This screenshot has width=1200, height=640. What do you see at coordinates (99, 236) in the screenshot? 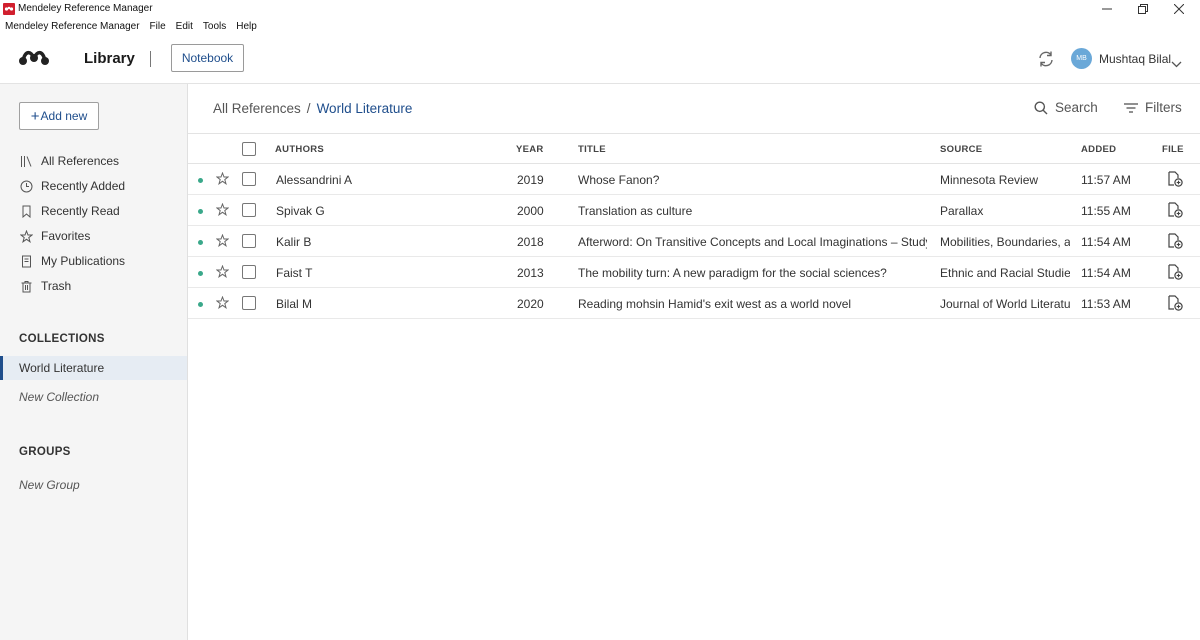
I see `sidebar-item-favorites: Favorites` at bounding box center [99, 236].